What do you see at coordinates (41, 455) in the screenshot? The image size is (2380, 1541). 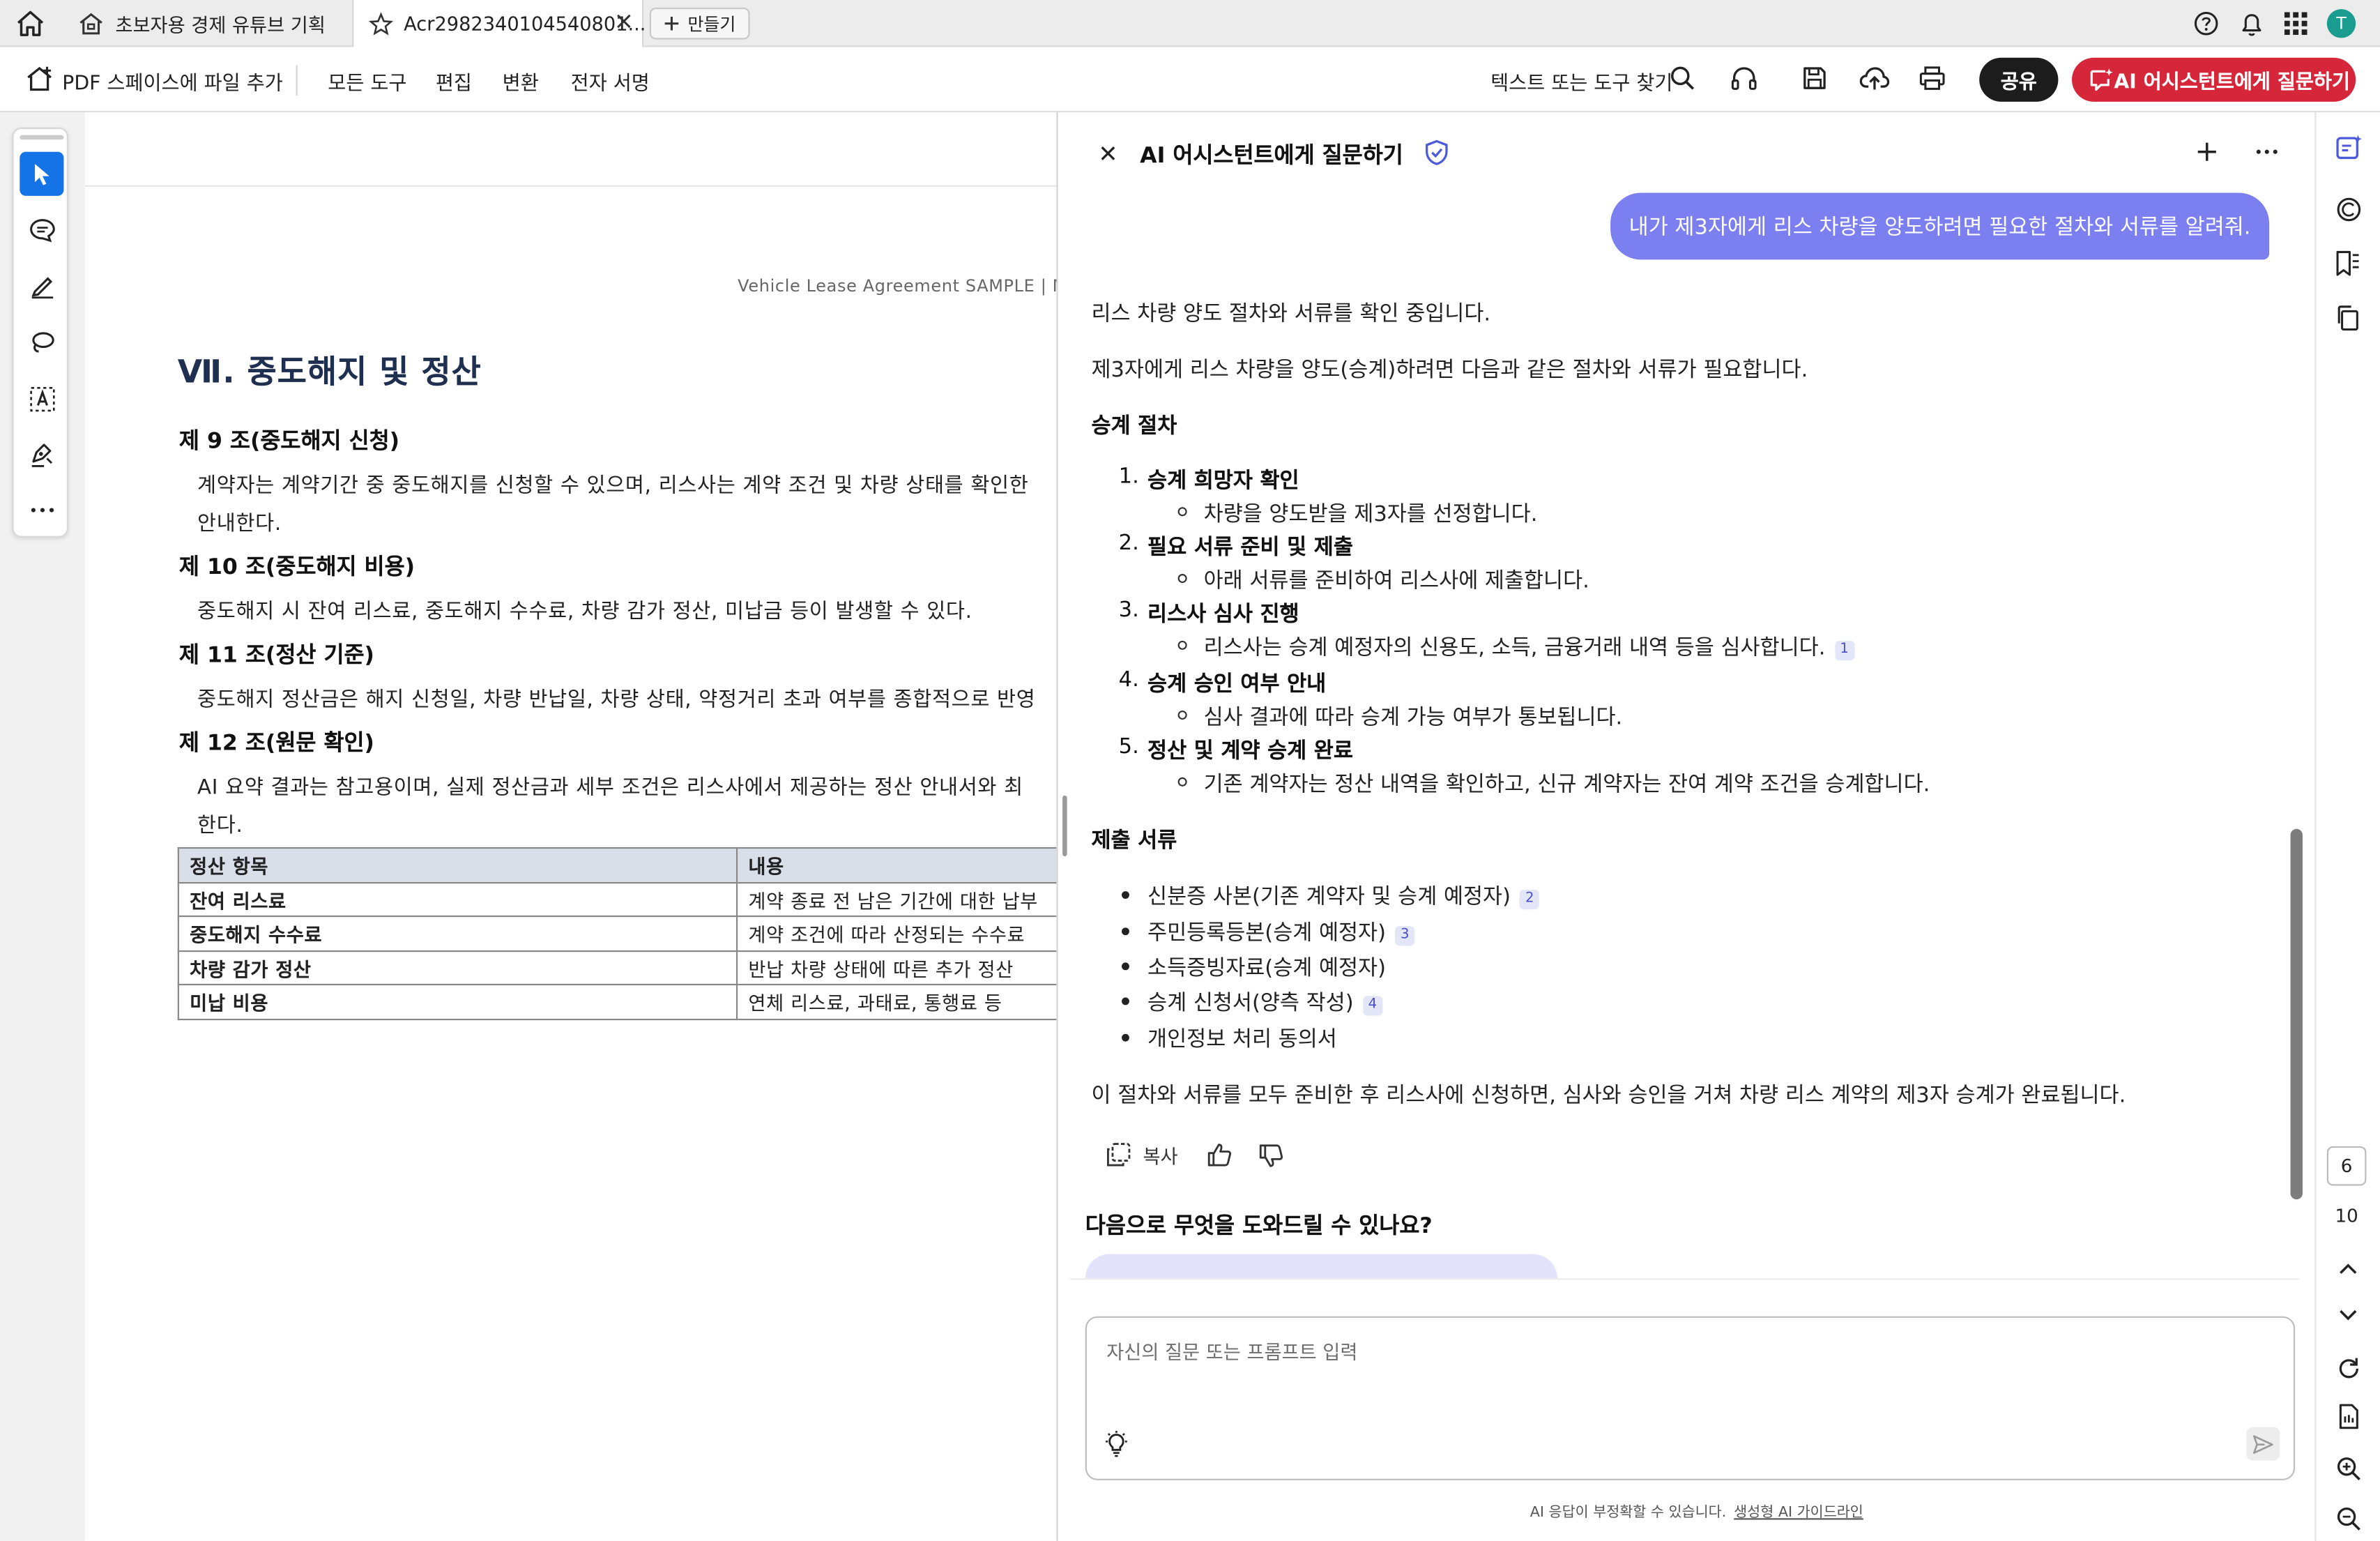 I see `sign-tool` at bounding box center [41, 455].